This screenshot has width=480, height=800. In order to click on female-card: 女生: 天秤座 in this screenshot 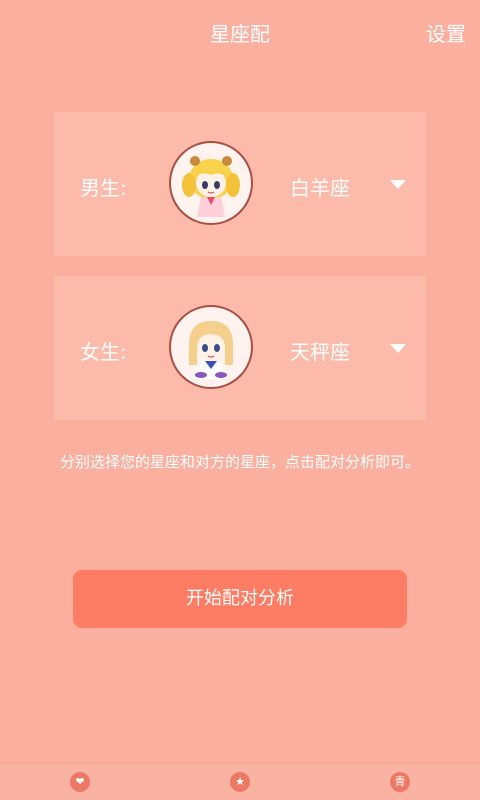, I will do `click(240, 348)`.